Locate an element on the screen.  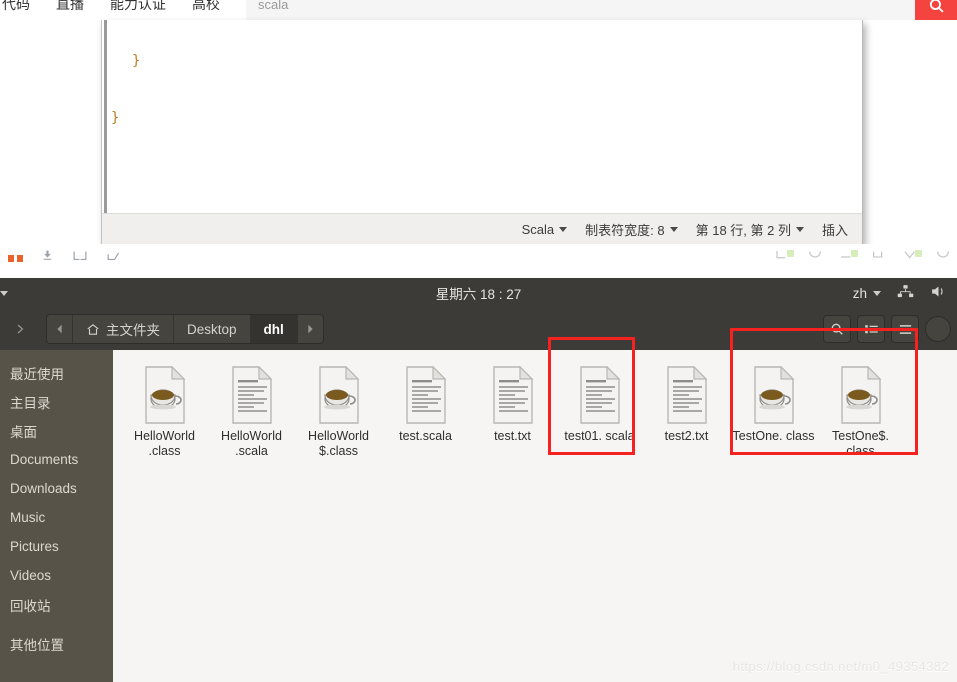
search-input is located at coordinates (580, 10).